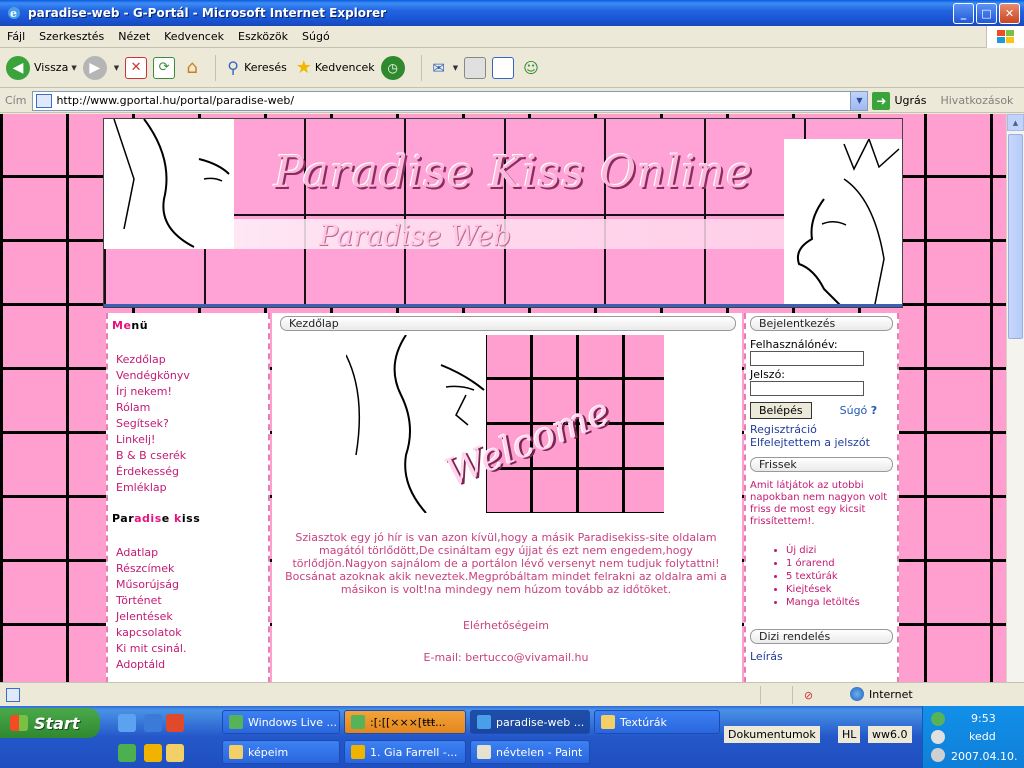 The image size is (1024, 768). Describe the element at coordinates (344, 67) in the screenshot. I see `favorites-label: Kedvencek` at that location.